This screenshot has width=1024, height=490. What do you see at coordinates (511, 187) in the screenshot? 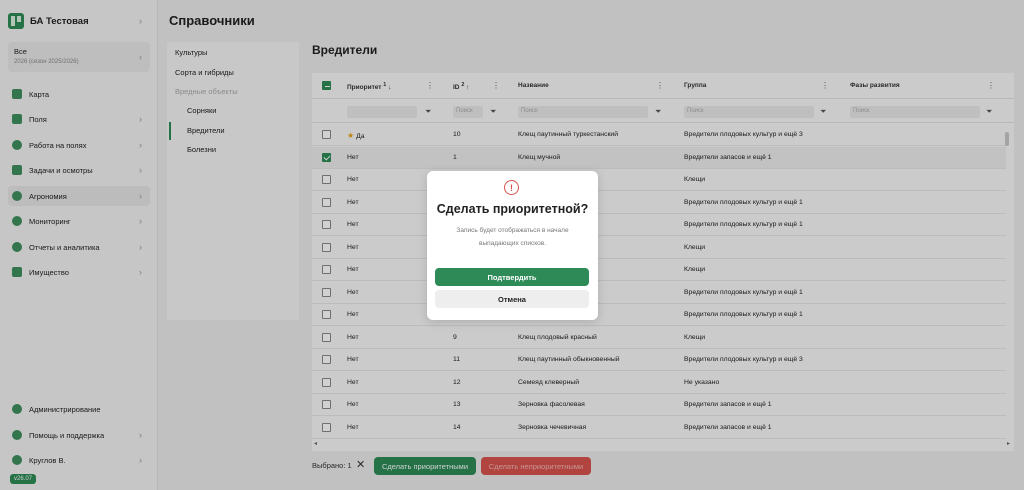
I see `warning-icon: !` at bounding box center [511, 187].